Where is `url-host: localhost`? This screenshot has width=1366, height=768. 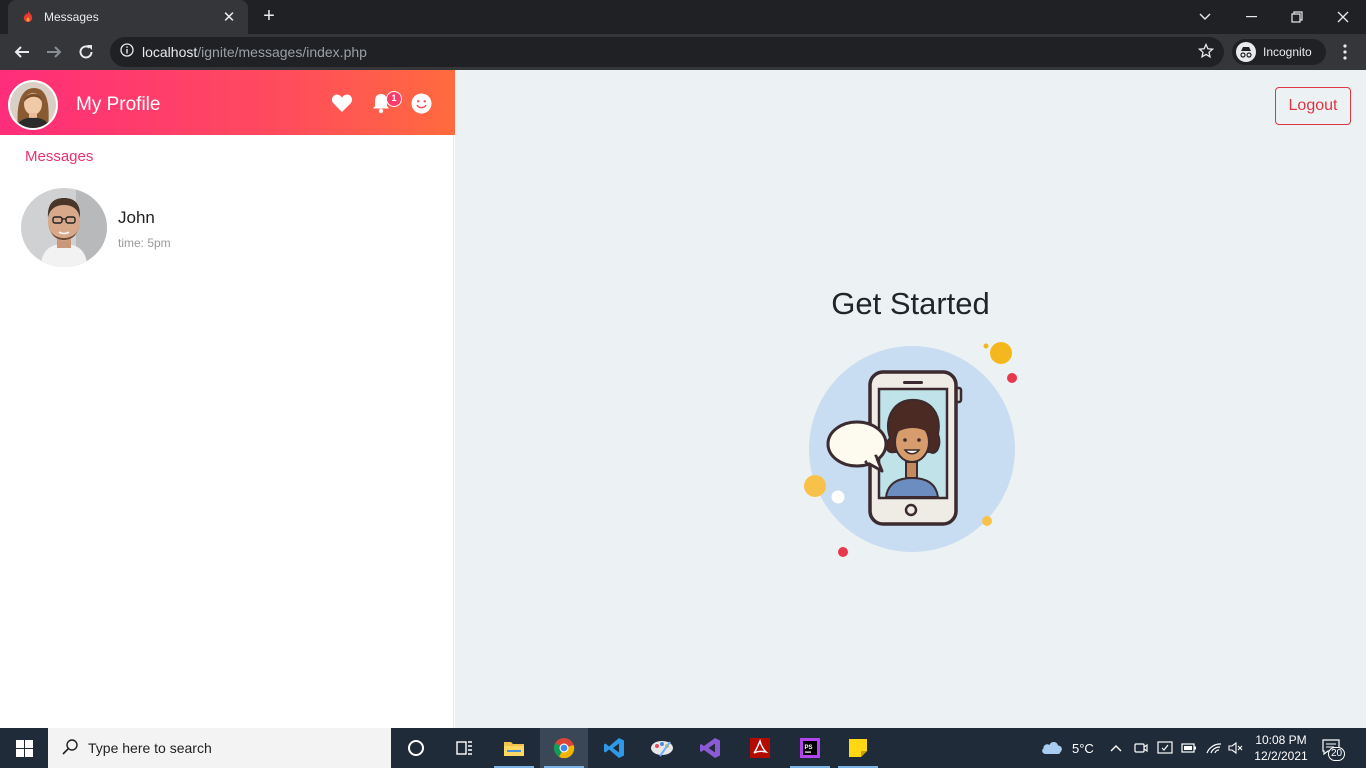 url-host: localhost is located at coordinates (170, 52).